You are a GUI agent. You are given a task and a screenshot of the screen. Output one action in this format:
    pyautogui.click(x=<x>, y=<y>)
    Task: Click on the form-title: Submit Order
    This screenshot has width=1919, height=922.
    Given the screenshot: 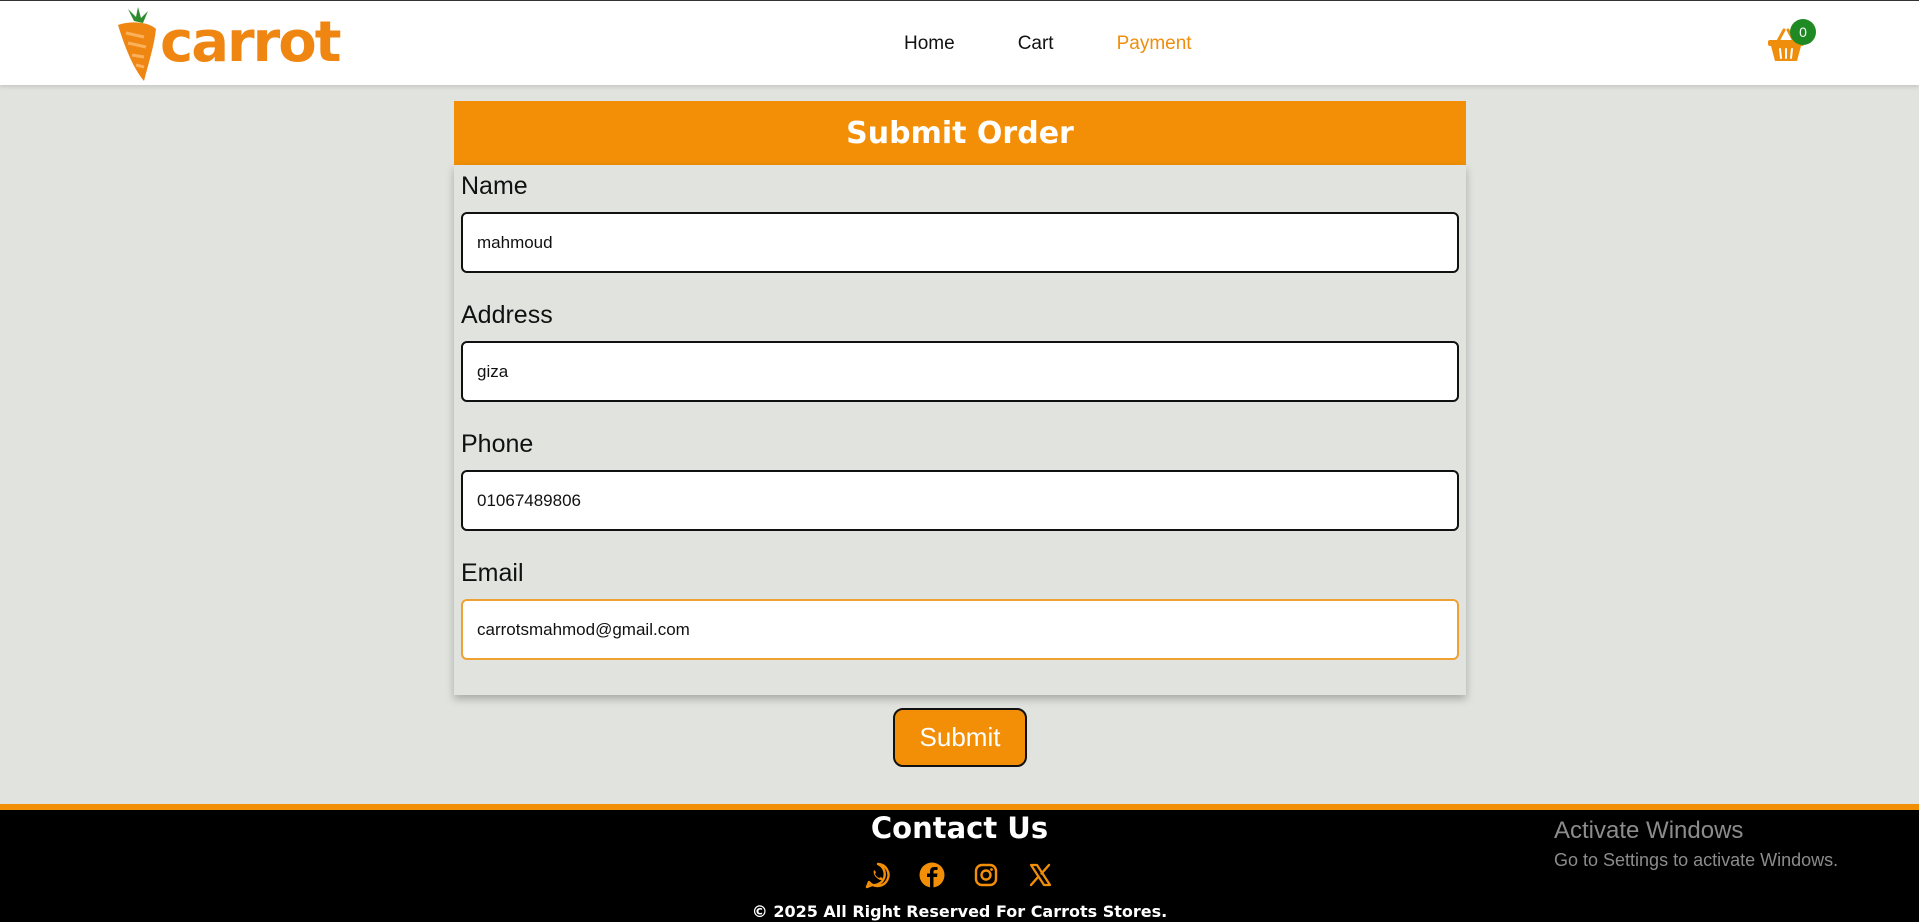 What is the action you would take?
    pyautogui.click(x=960, y=133)
    